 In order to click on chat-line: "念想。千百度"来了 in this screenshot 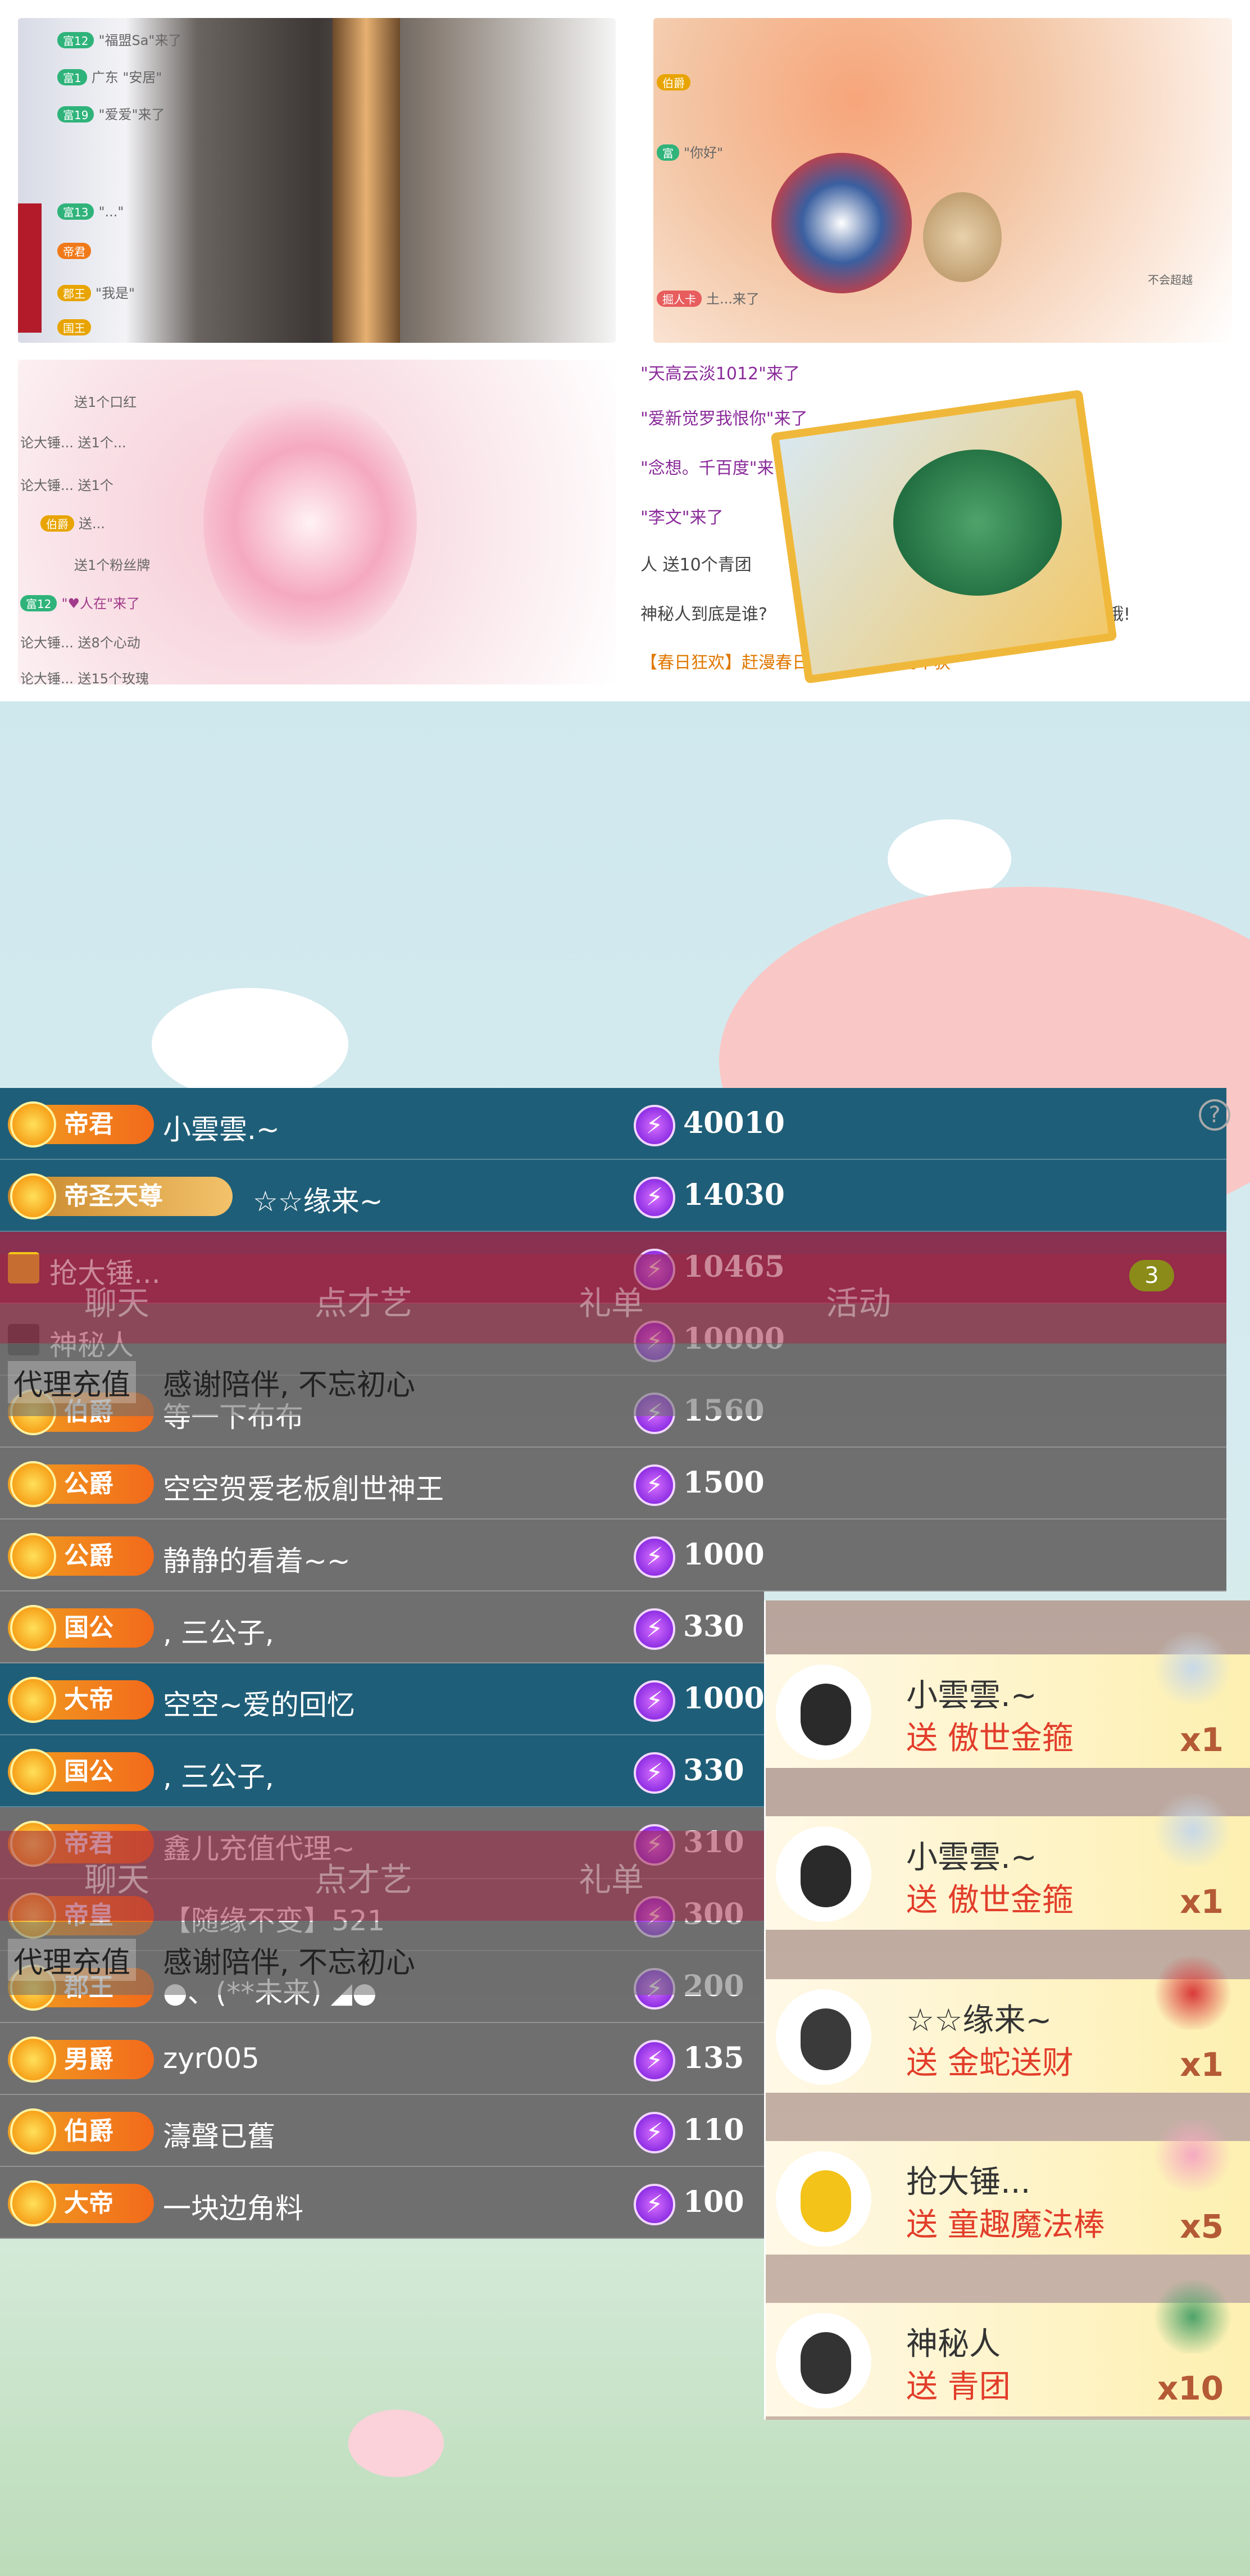, I will do `click(715, 468)`.